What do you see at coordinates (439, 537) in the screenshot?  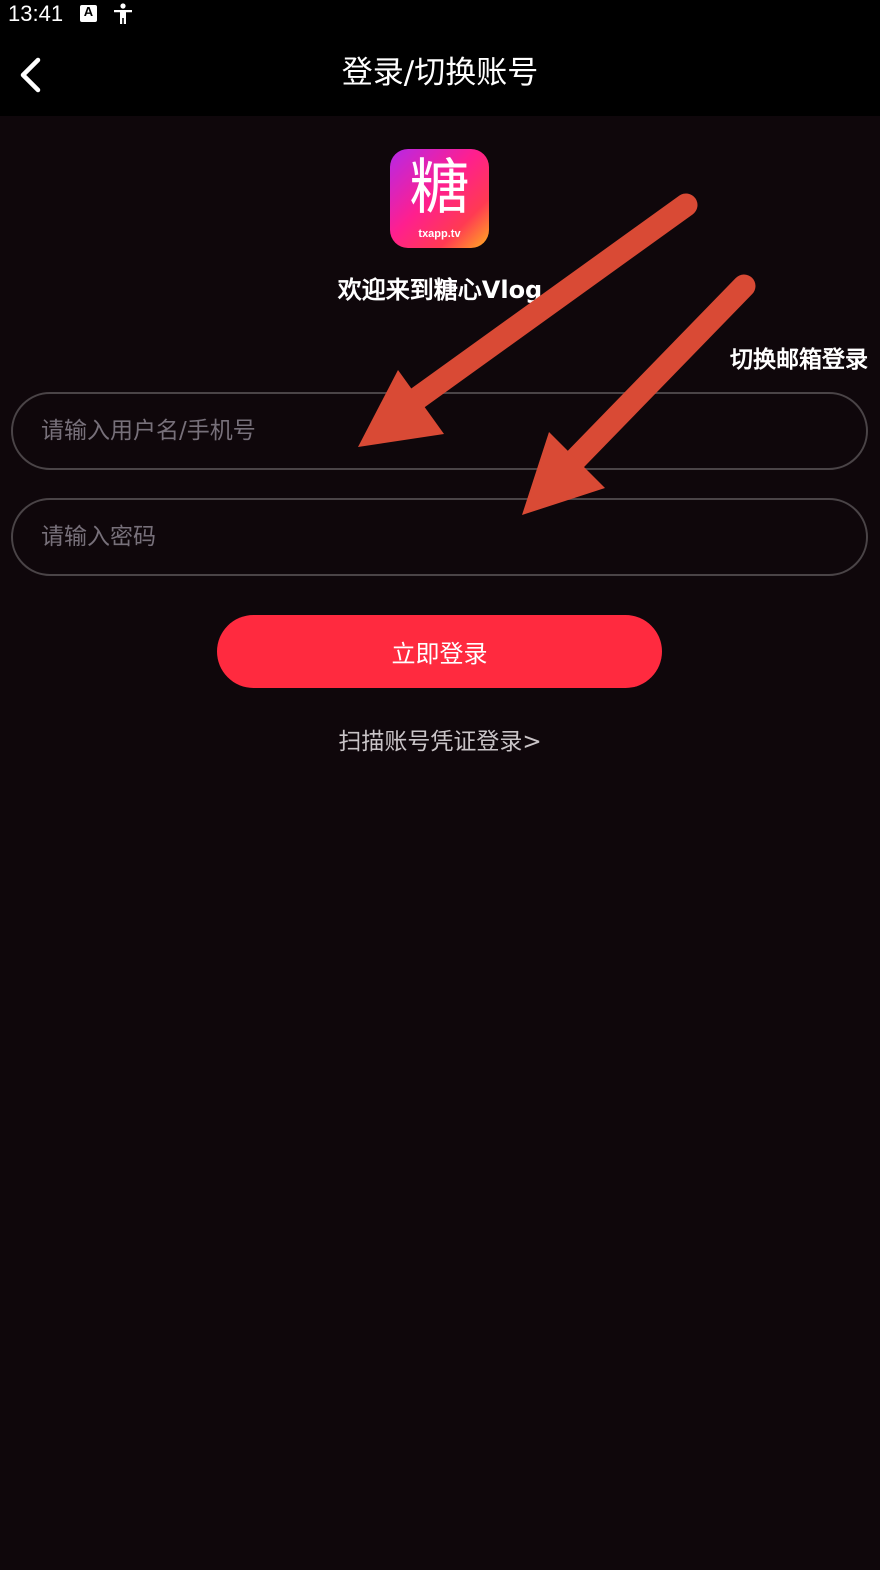 I see `password-input` at bounding box center [439, 537].